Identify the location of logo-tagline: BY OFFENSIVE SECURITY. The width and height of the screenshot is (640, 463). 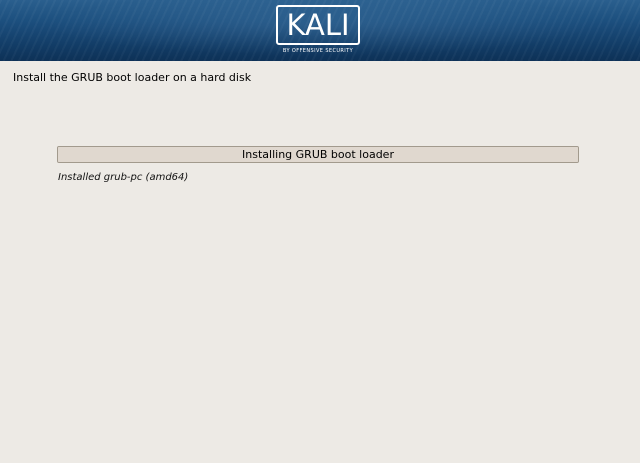
(318, 51).